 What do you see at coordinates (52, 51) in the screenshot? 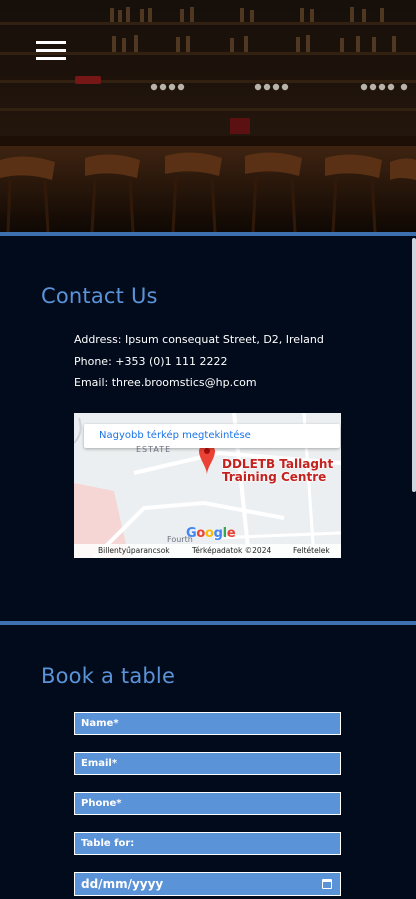
I see `hamburger-menu-icon` at bounding box center [52, 51].